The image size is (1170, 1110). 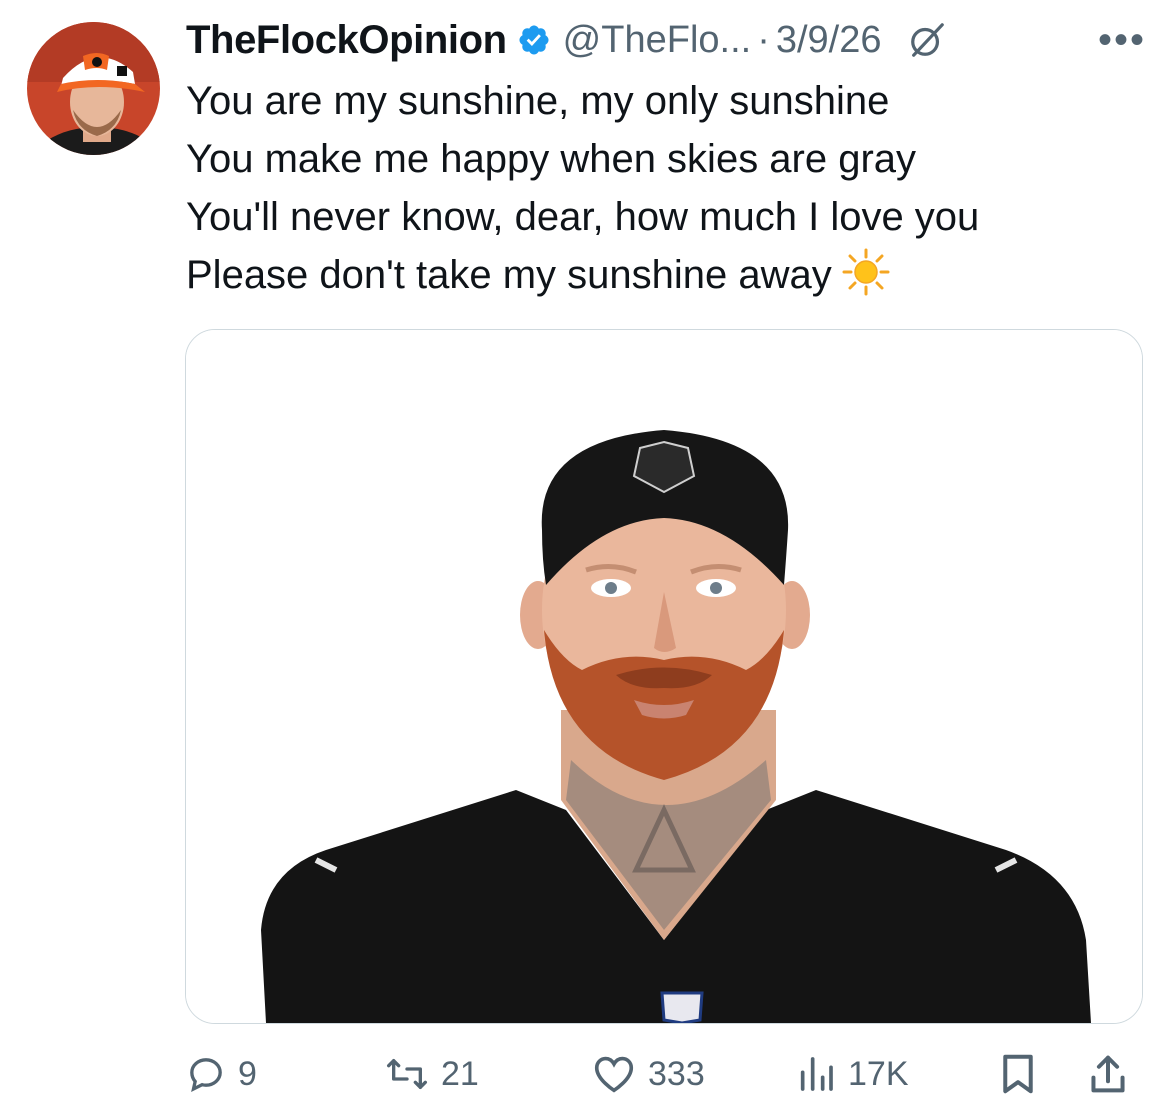 I want to click on tweet-action-bar: 9 21 333 17K, so click(x=585, y=1074).